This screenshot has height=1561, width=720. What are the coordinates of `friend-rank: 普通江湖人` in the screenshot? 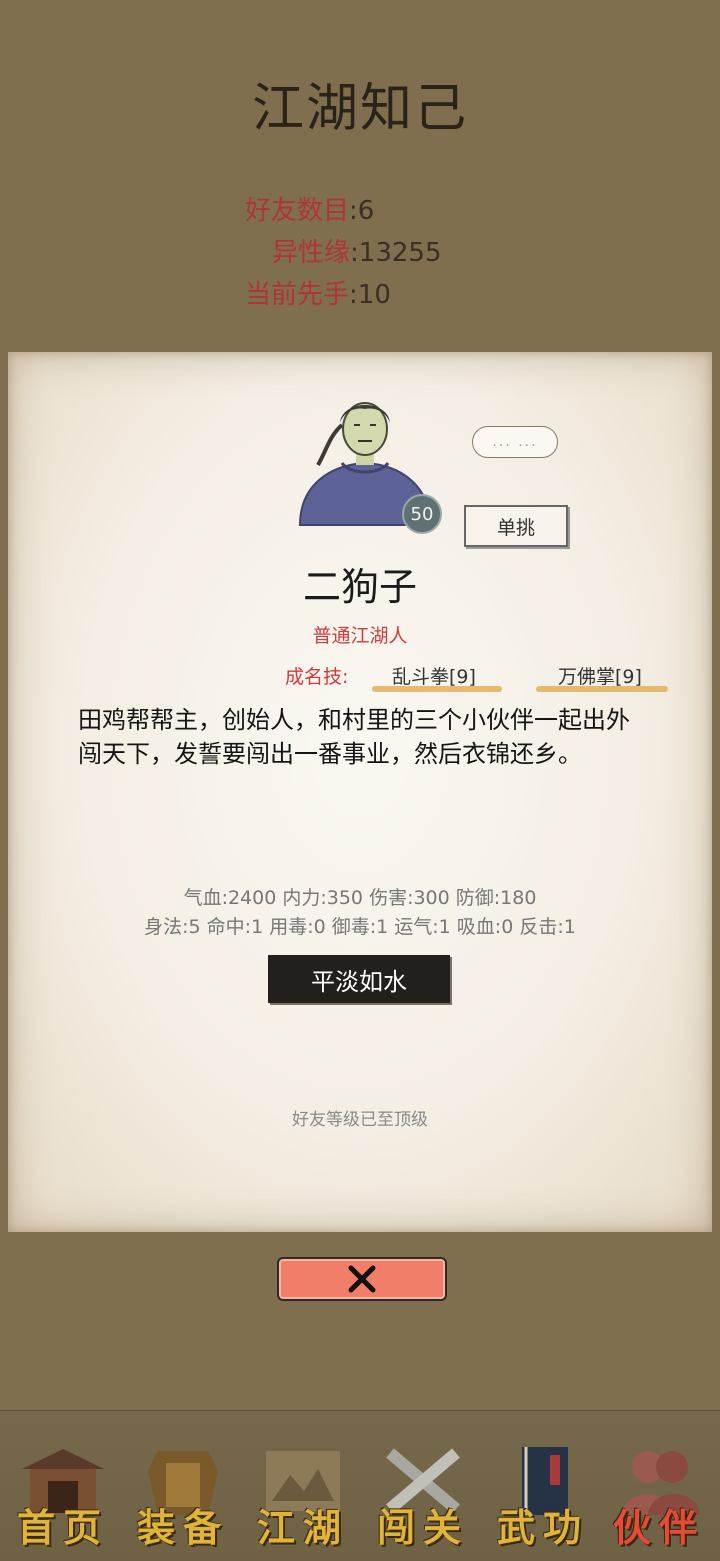 It's located at (360, 636).